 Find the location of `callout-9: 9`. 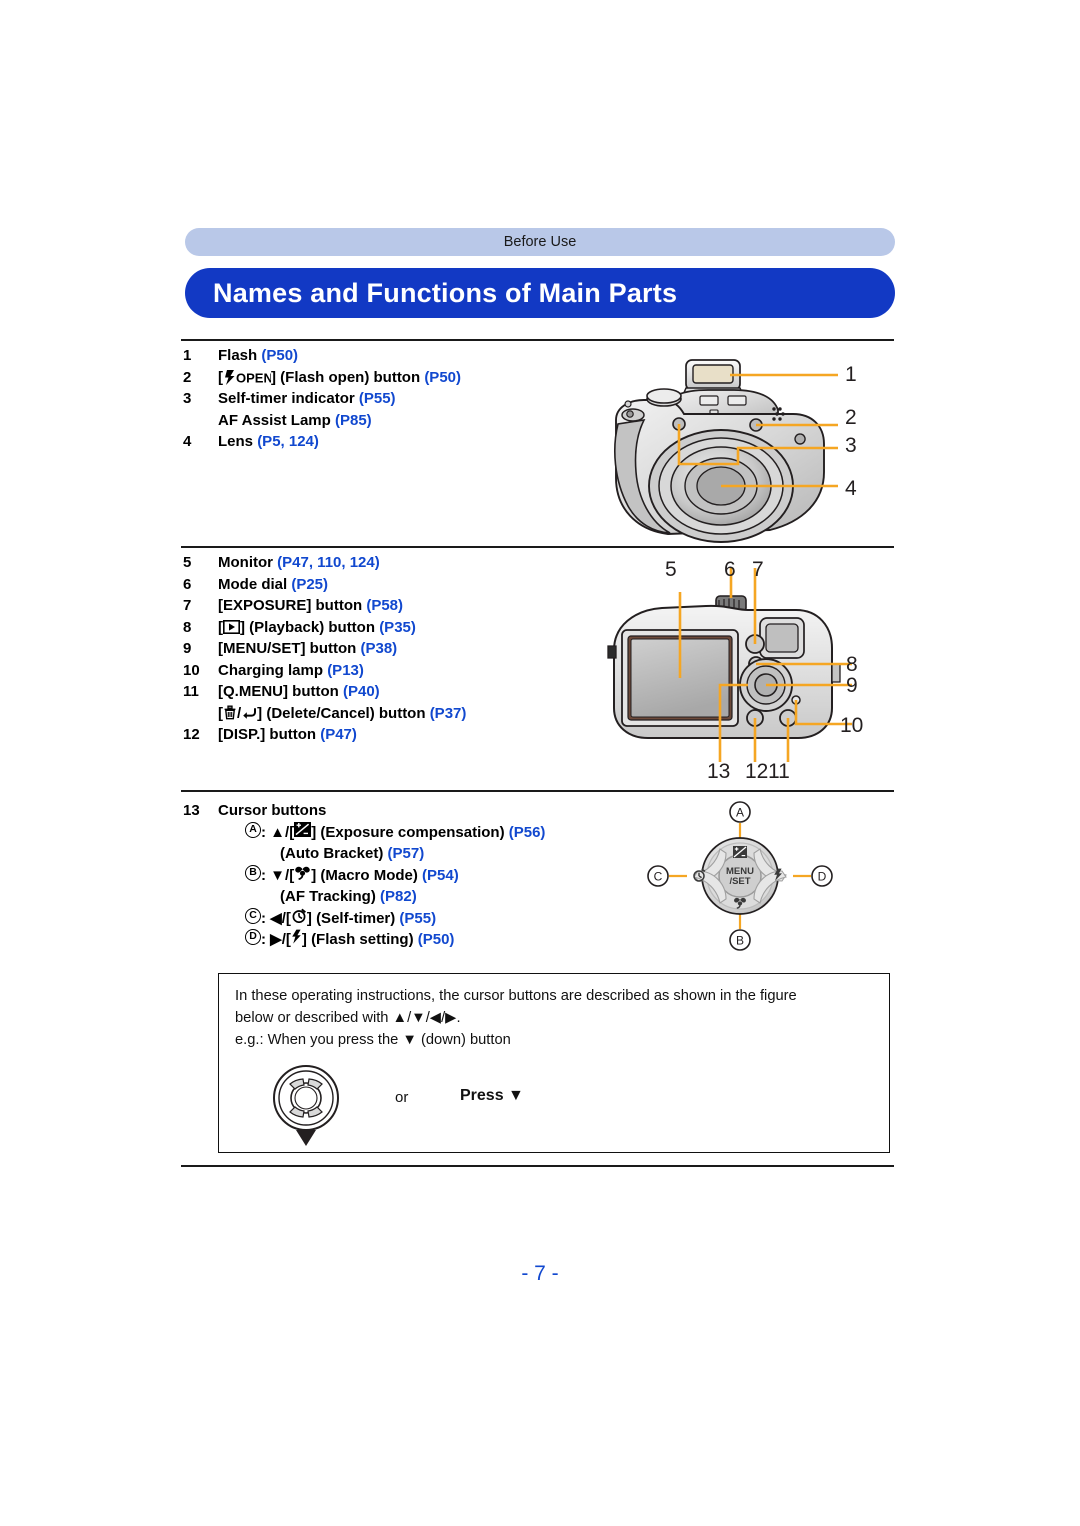

callout-9: 9 is located at coordinates (852, 685).